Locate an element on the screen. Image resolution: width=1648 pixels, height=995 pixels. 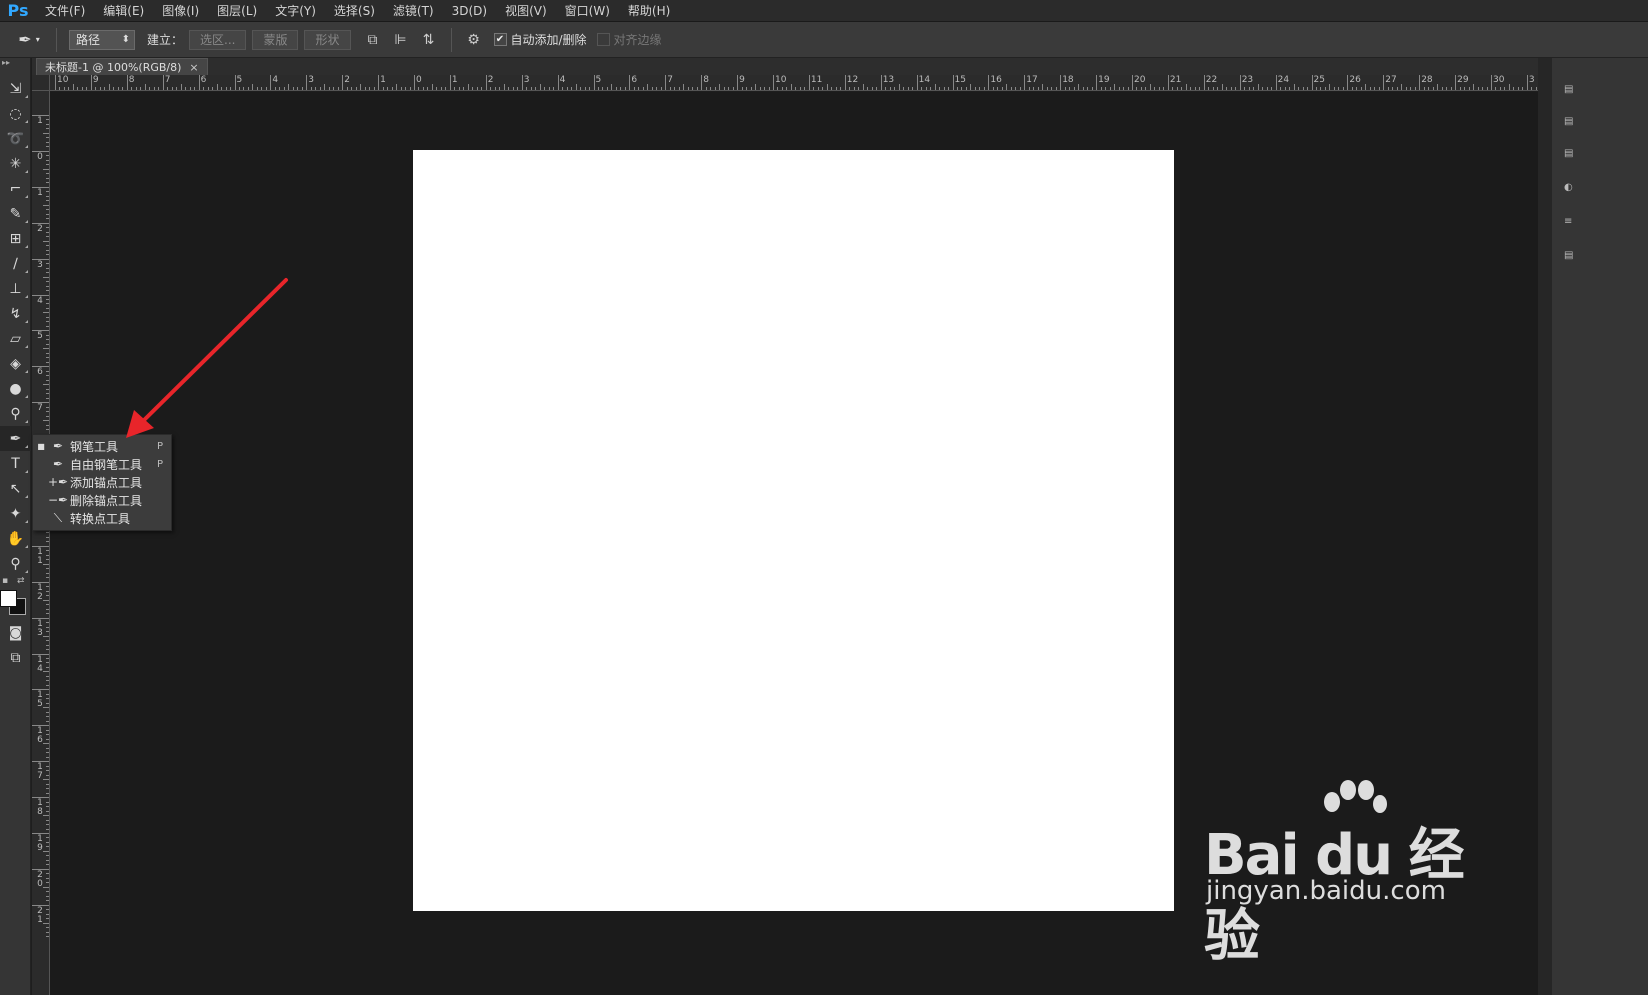
tool-button: ↖ is located at coordinates (15, 488).